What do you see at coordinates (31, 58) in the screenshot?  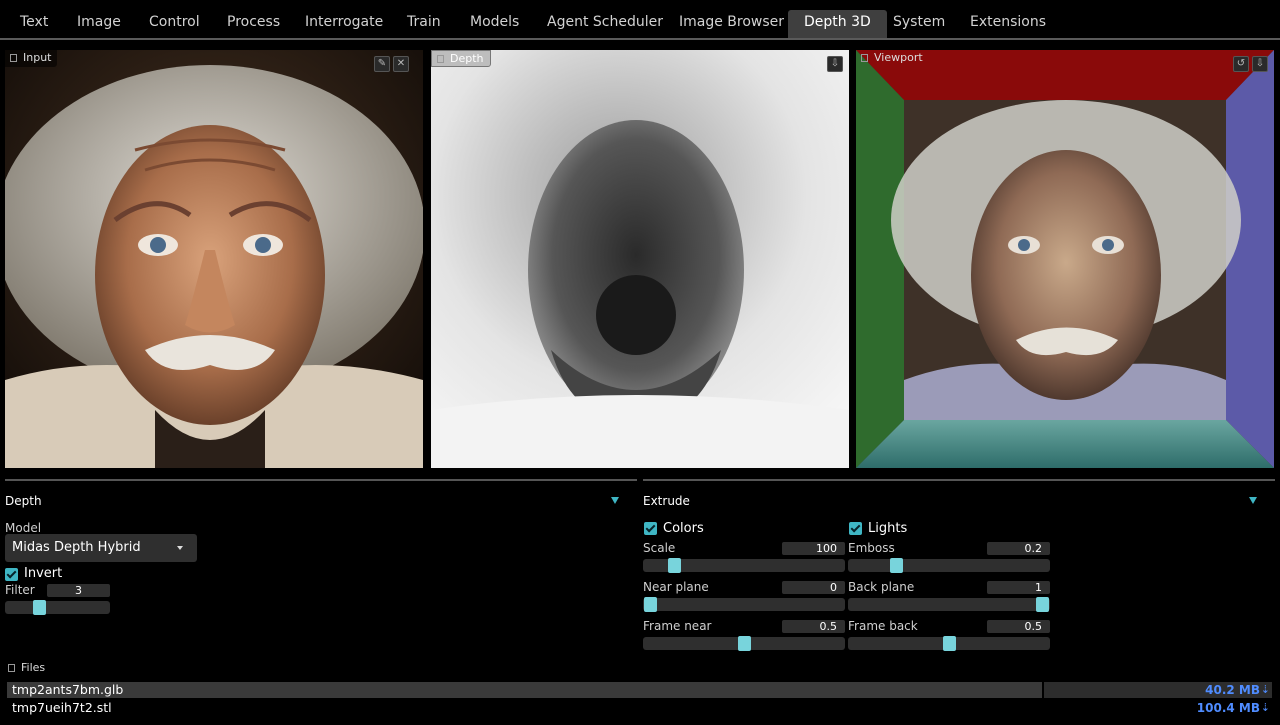 I see `input-label: Input` at bounding box center [31, 58].